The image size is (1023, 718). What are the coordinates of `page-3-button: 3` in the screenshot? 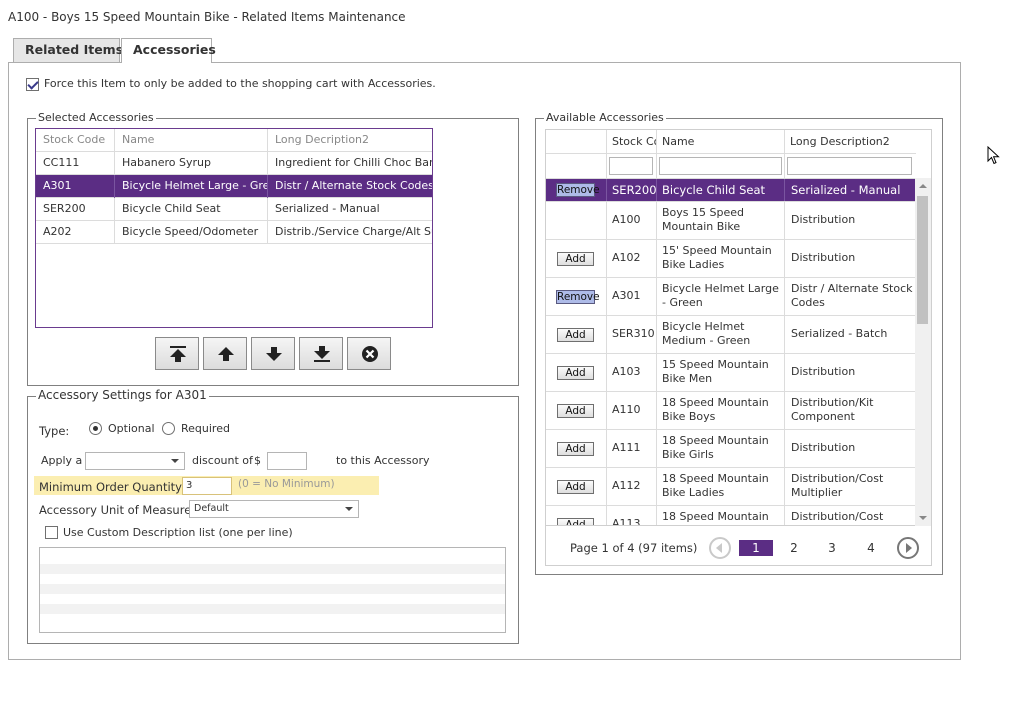 It's located at (832, 548).